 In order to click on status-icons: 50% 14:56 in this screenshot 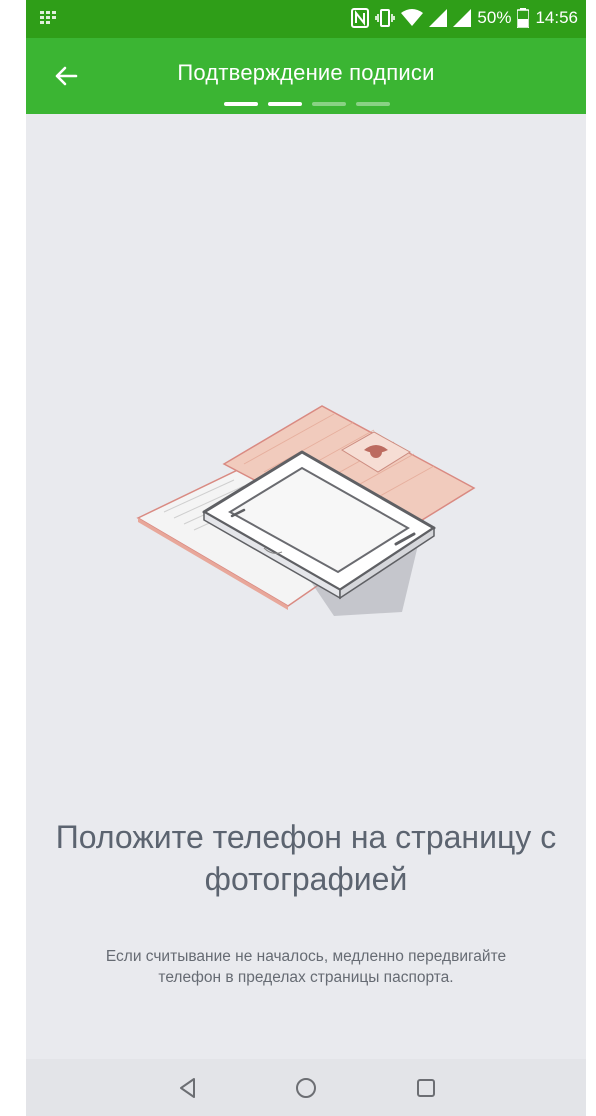, I will do `click(464, 18)`.